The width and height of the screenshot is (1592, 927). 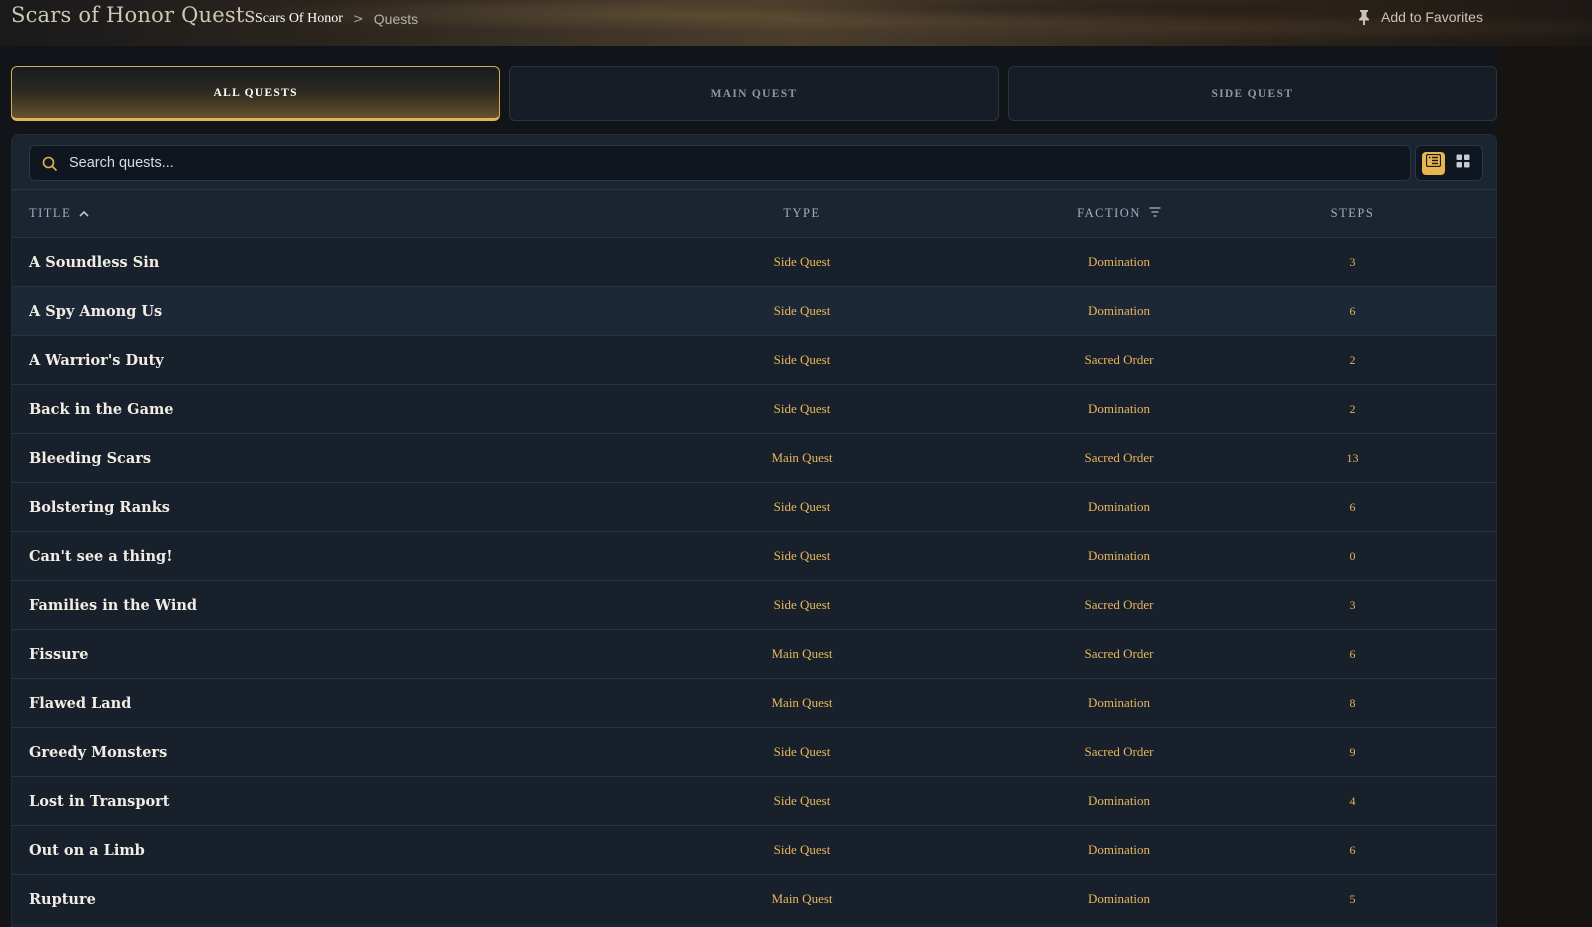 I want to click on column-header-steps: STEPS, so click(x=1352, y=214).